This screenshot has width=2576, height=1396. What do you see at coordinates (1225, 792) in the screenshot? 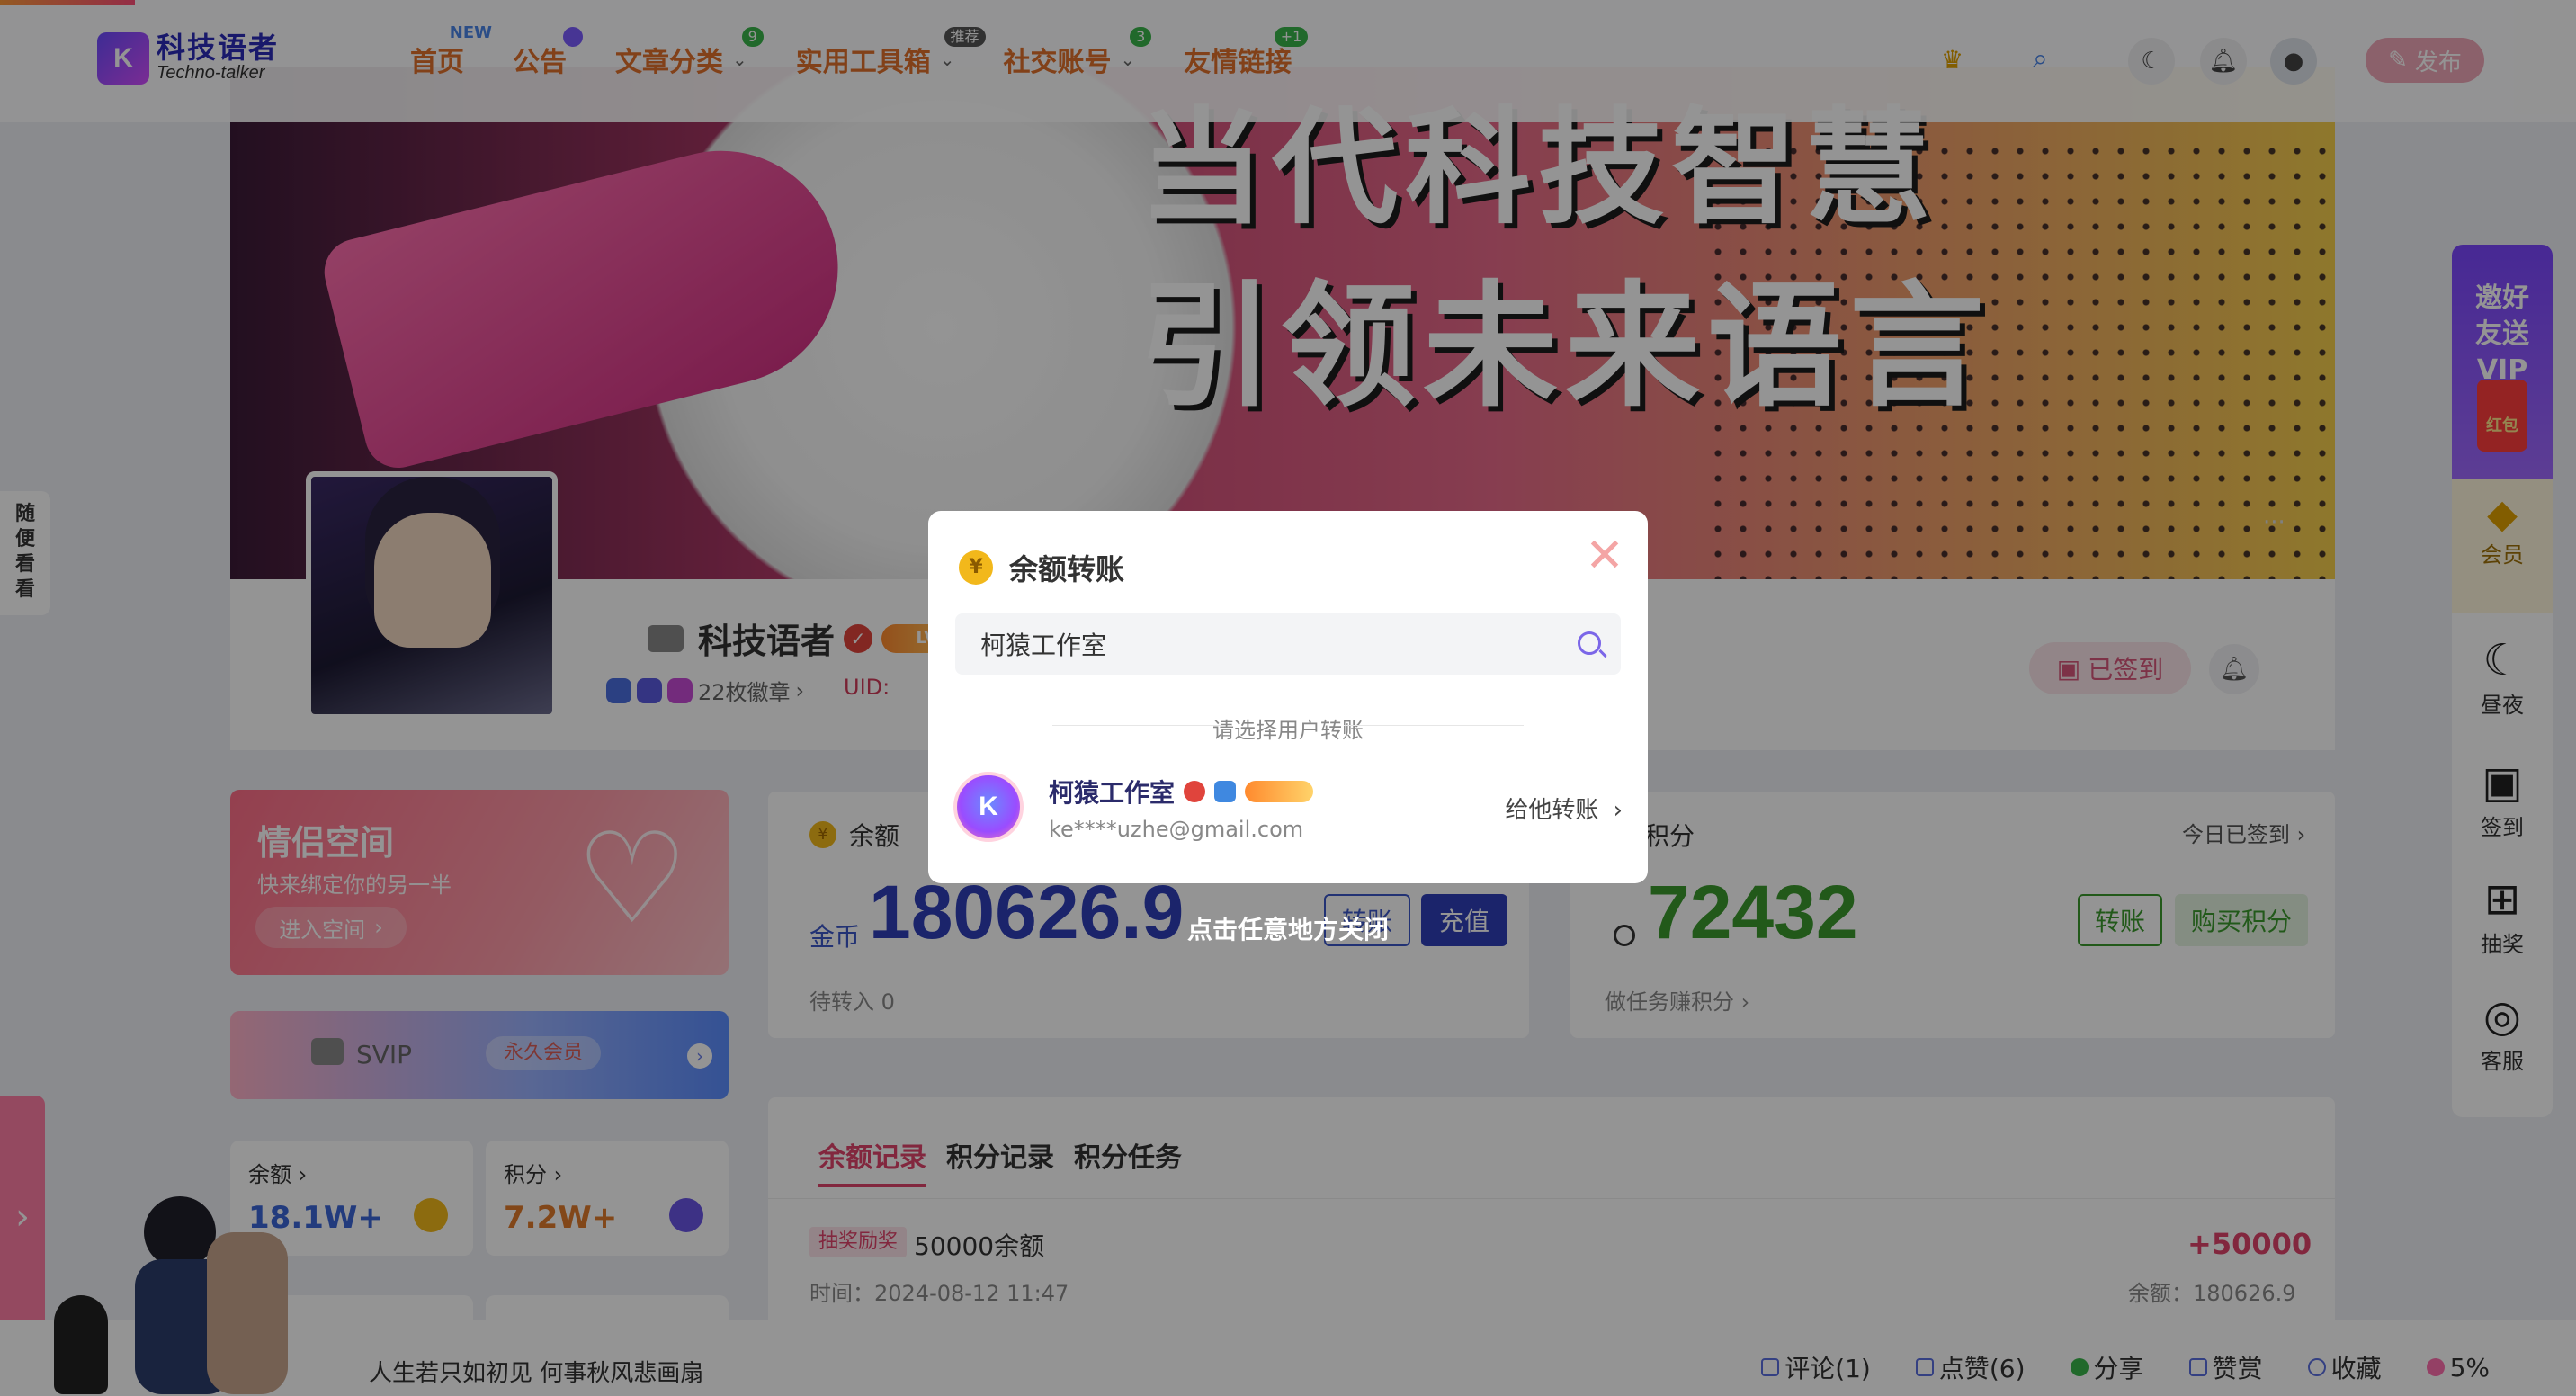
I see `shield-icon` at bounding box center [1225, 792].